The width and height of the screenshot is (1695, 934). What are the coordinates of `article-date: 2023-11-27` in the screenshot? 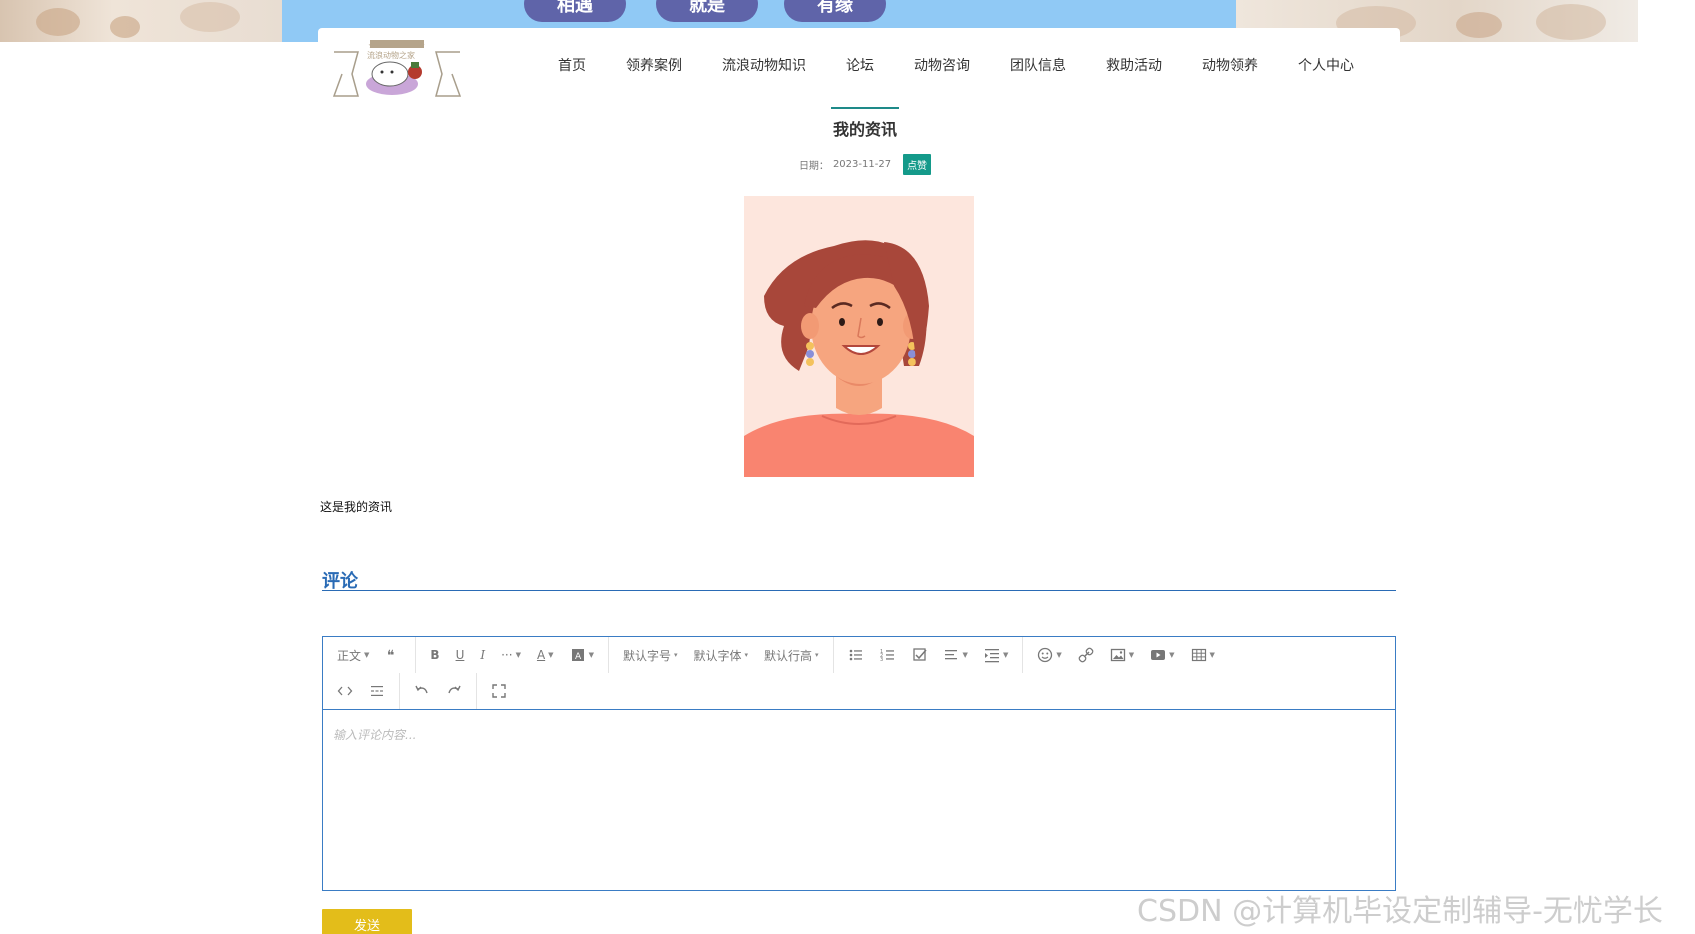 It's located at (862, 164).